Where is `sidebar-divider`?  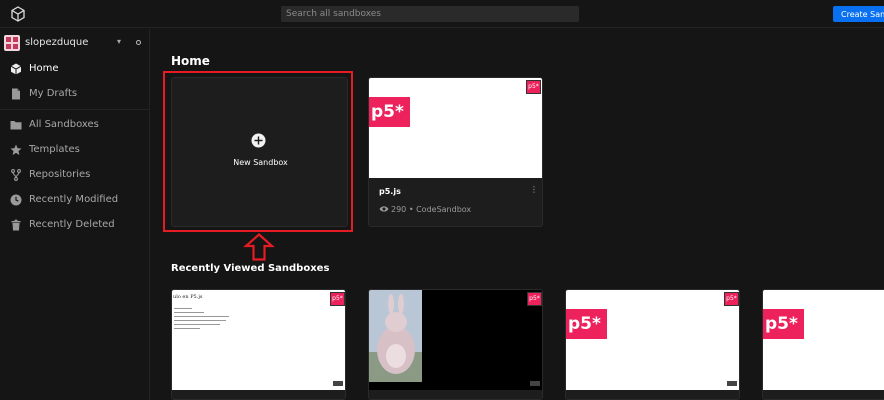 sidebar-divider is located at coordinates (74, 109).